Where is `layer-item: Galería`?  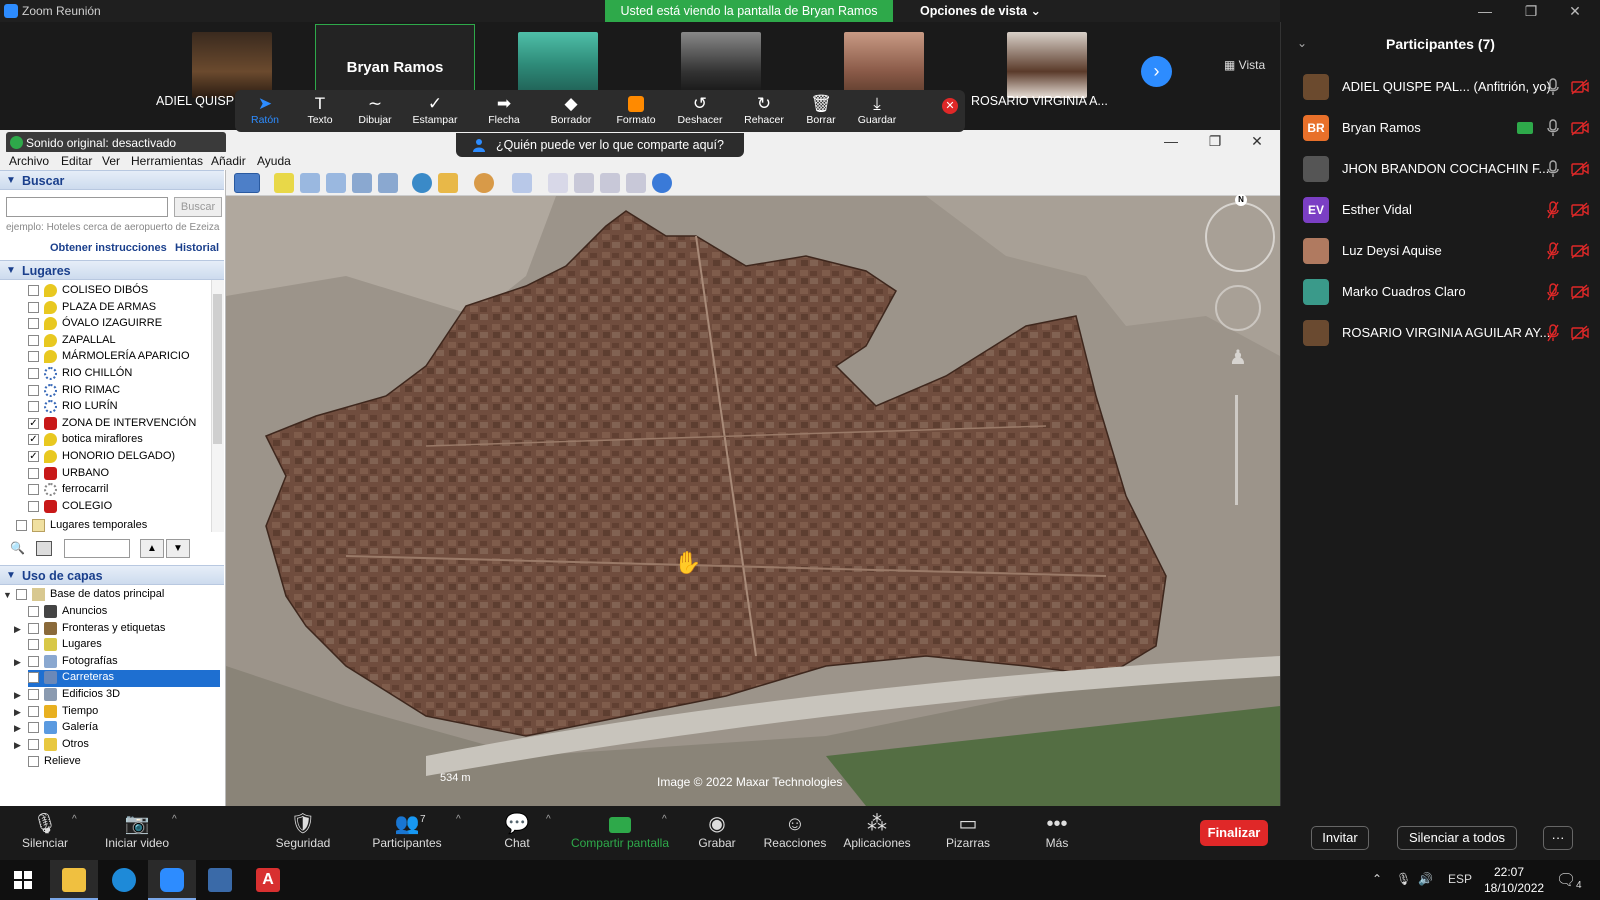
layer-item: Galería is located at coordinates (124, 728).